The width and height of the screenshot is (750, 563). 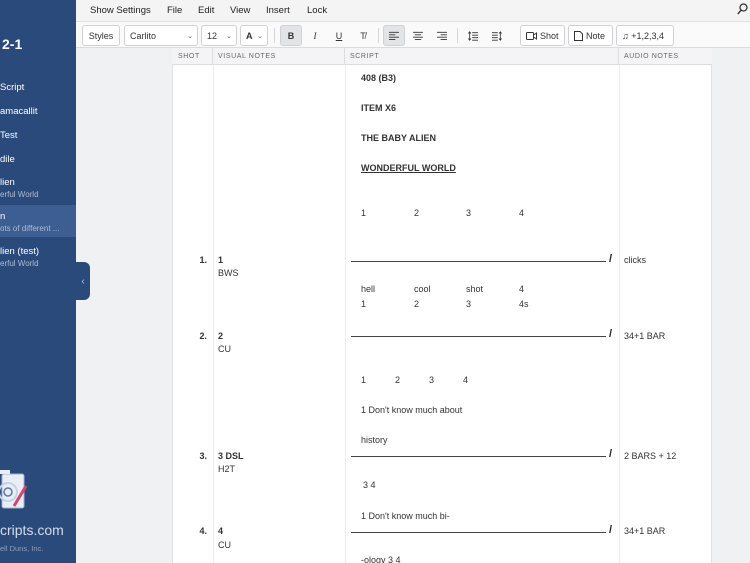 I want to click on count-text: 4s, so click(x=524, y=304).